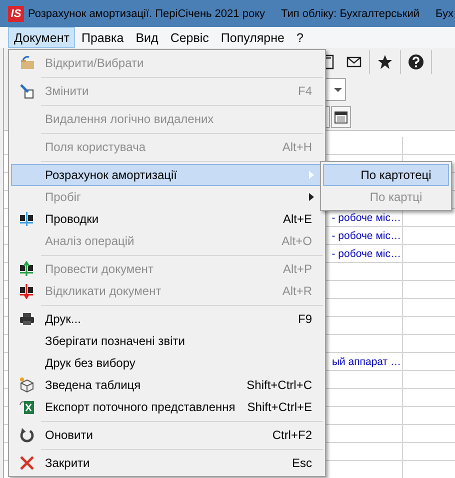  Describe the element at coordinates (16, 14) in the screenshot. I see `app-logo: IS` at that location.